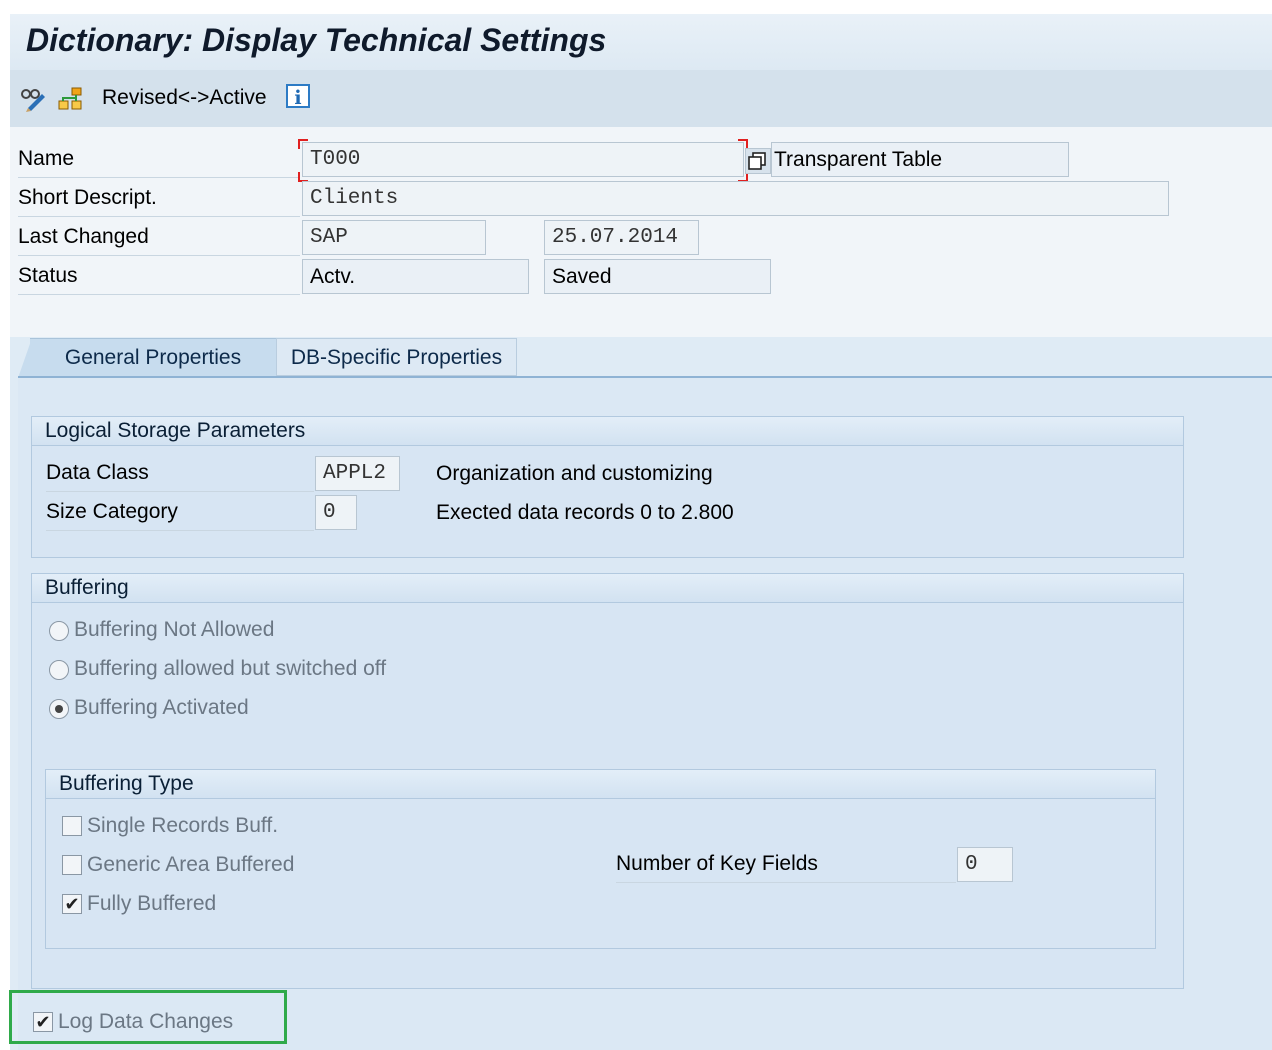 The width and height of the screenshot is (1272, 1050). Describe the element at coordinates (191, 864) in the screenshot. I see `generic-area-label: Generic Area Buffered` at that location.